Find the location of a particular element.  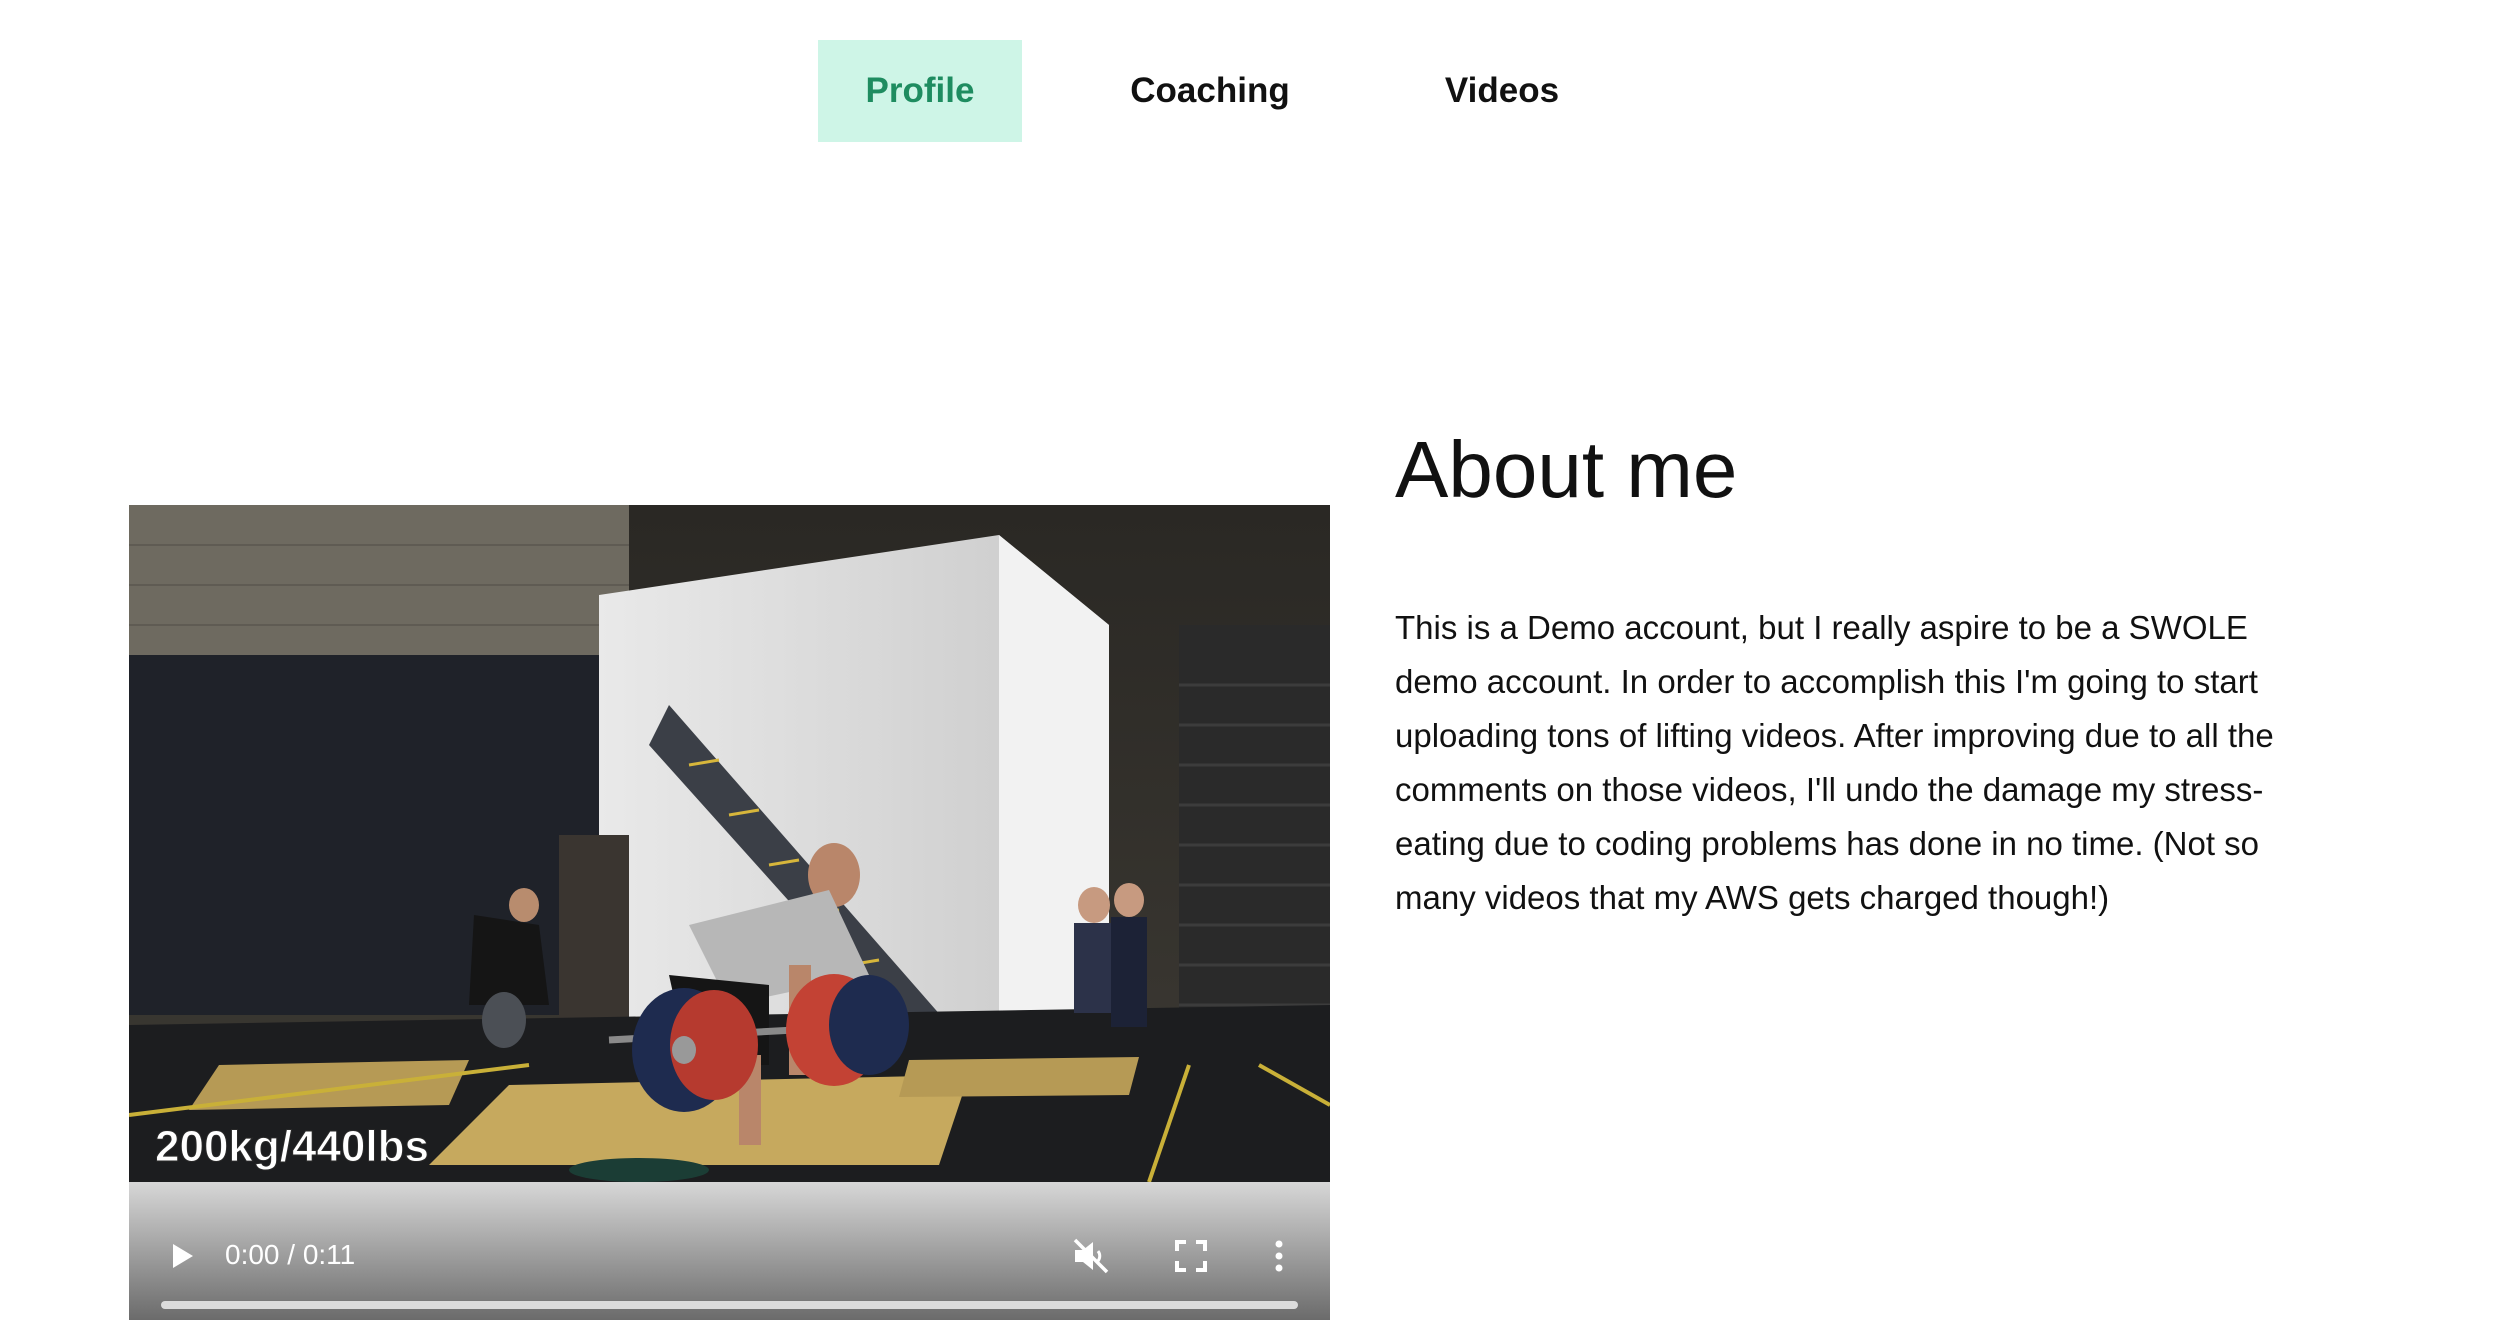

about-title: About me is located at coordinates (1566, 469).